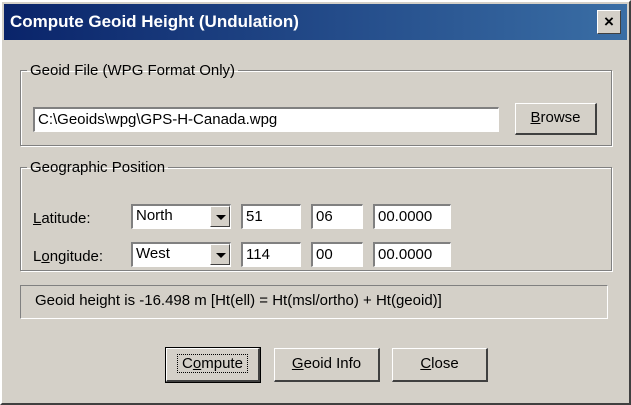 The image size is (631, 405). I want to click on longitude-minutes-input: 00, so click(337, 254).